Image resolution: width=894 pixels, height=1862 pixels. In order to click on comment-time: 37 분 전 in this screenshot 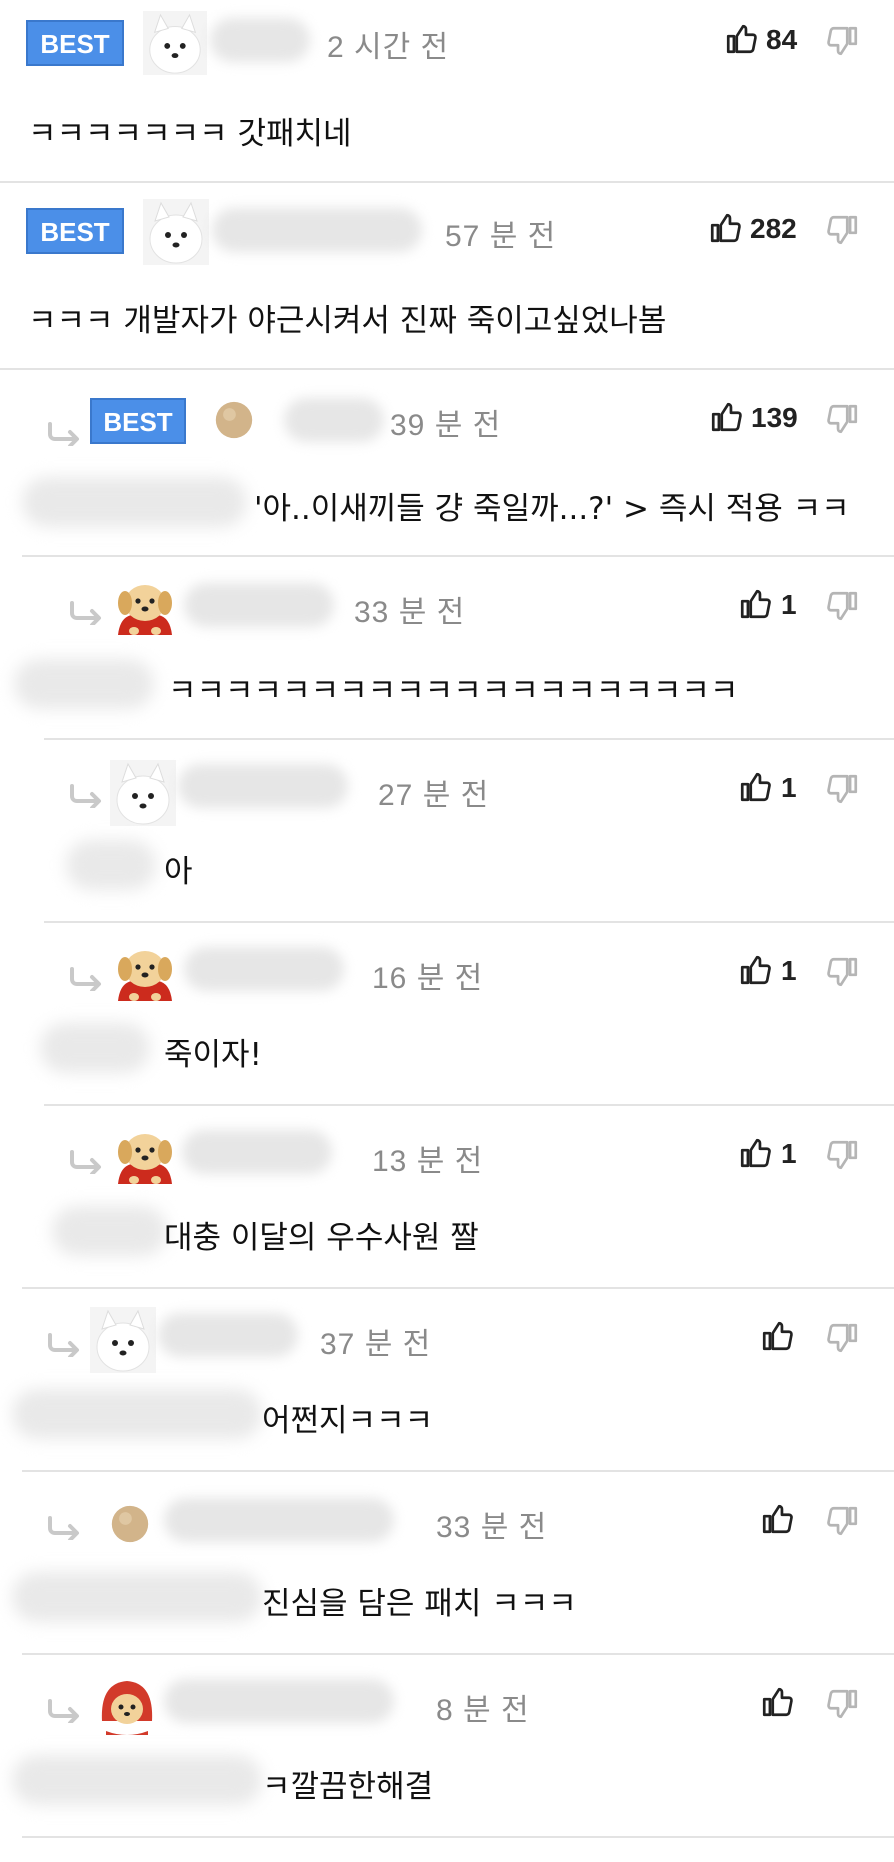, I will do `click(376, 1344)`.